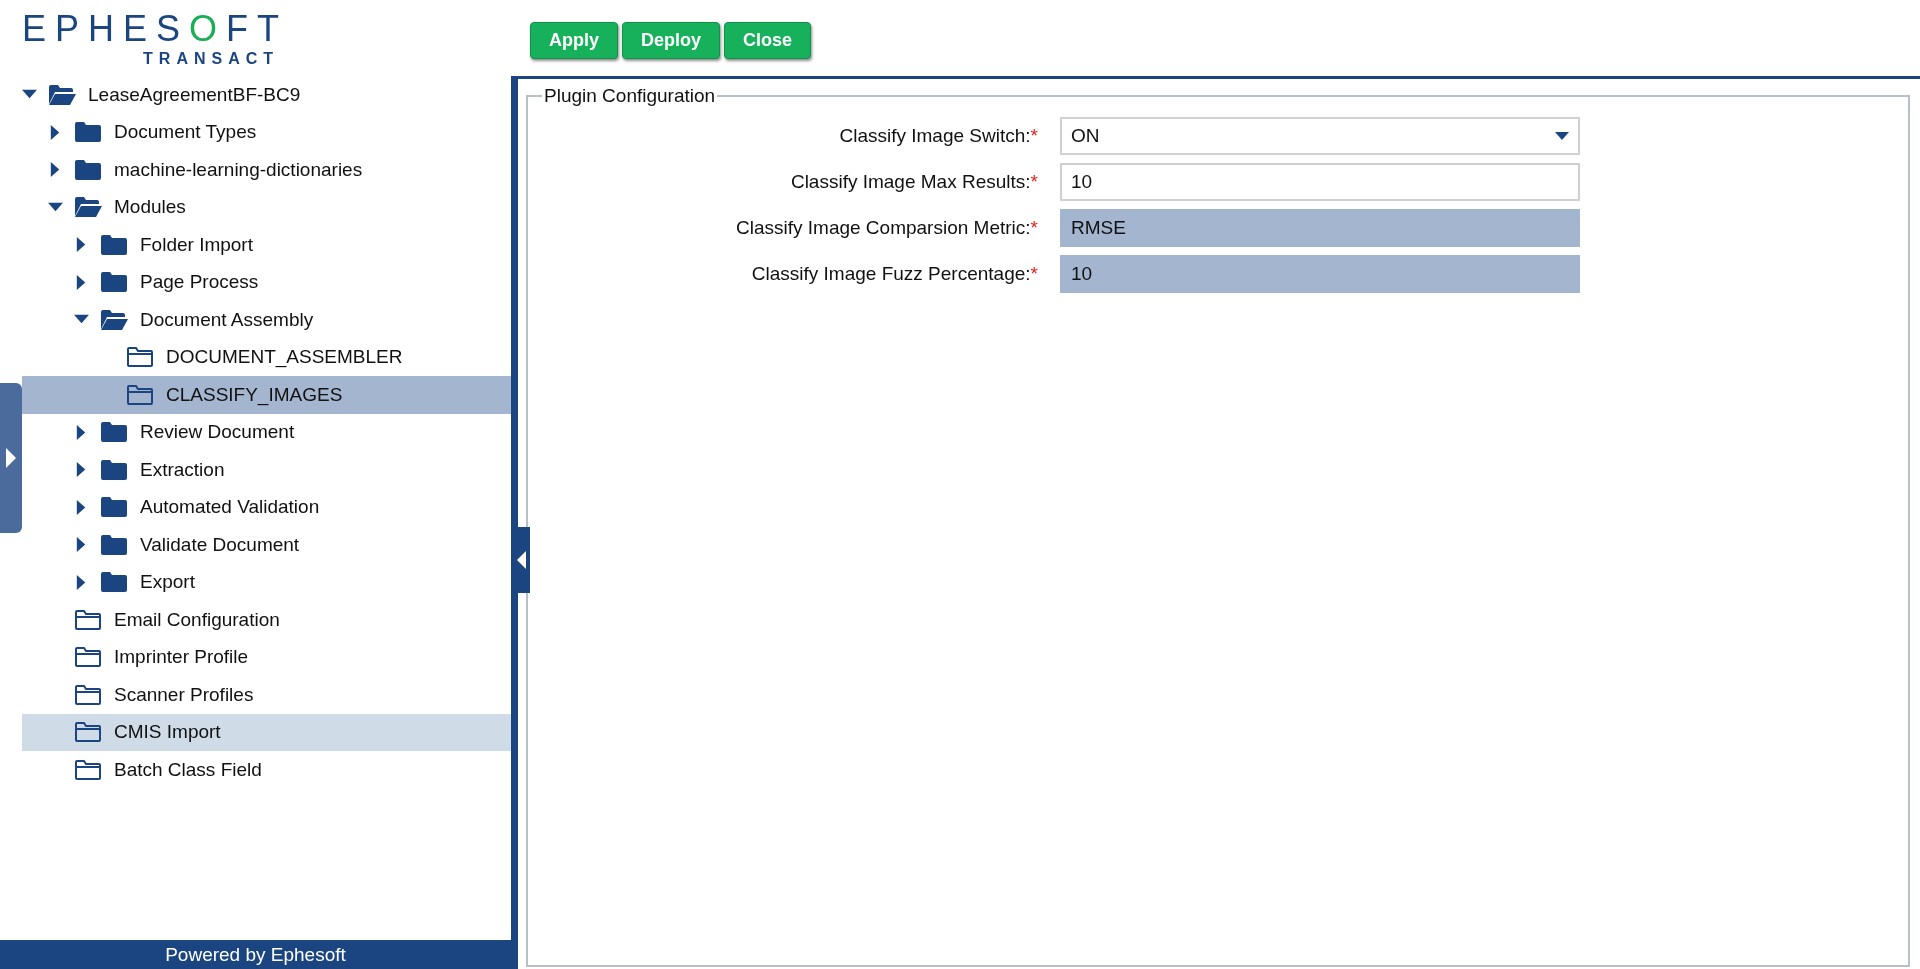  Describe the element at coordinates (1320, 182) in the screenshot. I see `input-field: 10` at that location.